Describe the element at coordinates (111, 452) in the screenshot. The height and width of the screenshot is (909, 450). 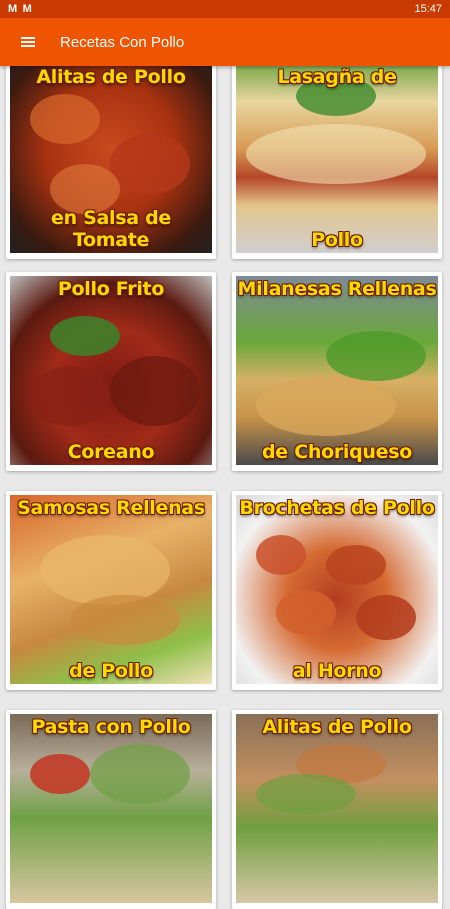
I see `recipe-title-bottom-2: Coreano` at that location.